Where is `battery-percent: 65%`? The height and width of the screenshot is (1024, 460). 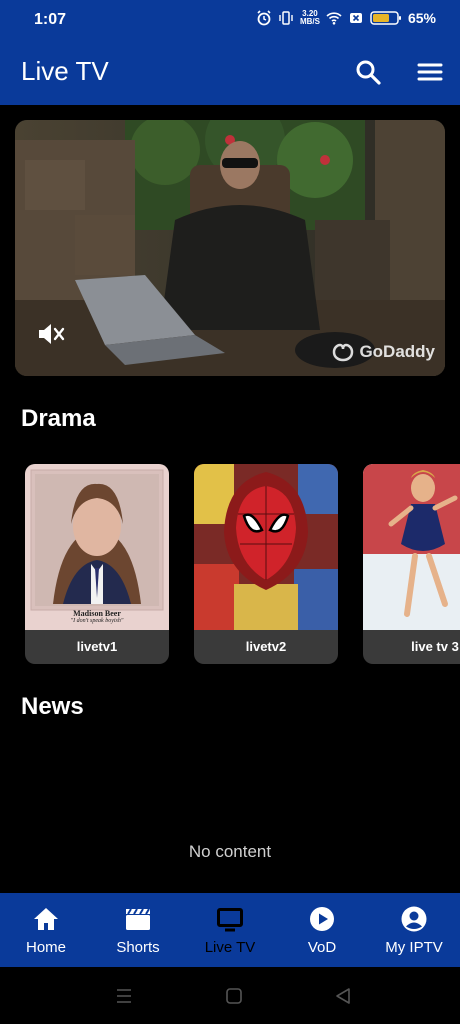
battery-percent: 65% is located at coordinates (421, 18).